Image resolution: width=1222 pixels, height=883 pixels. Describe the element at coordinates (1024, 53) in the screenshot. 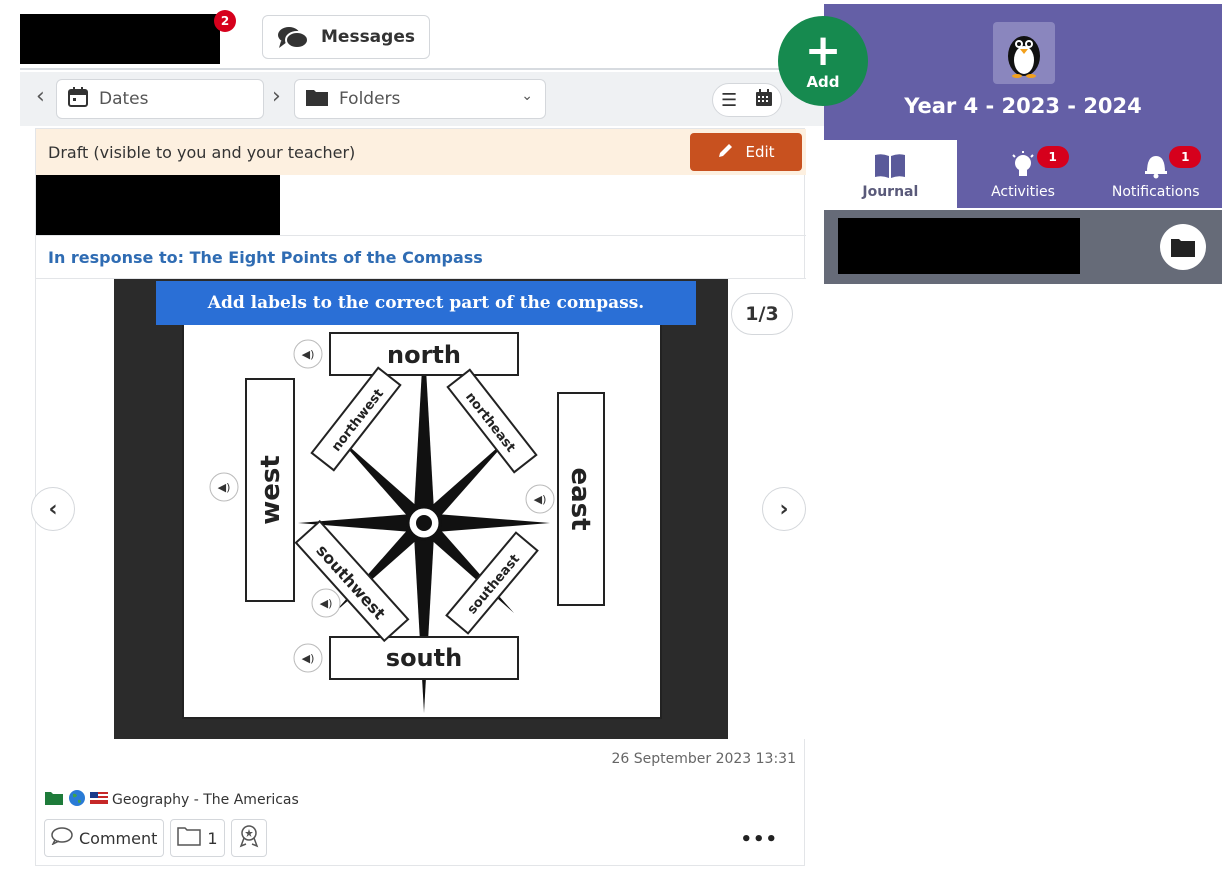

I see `penguin-avatar-icon` at that location.